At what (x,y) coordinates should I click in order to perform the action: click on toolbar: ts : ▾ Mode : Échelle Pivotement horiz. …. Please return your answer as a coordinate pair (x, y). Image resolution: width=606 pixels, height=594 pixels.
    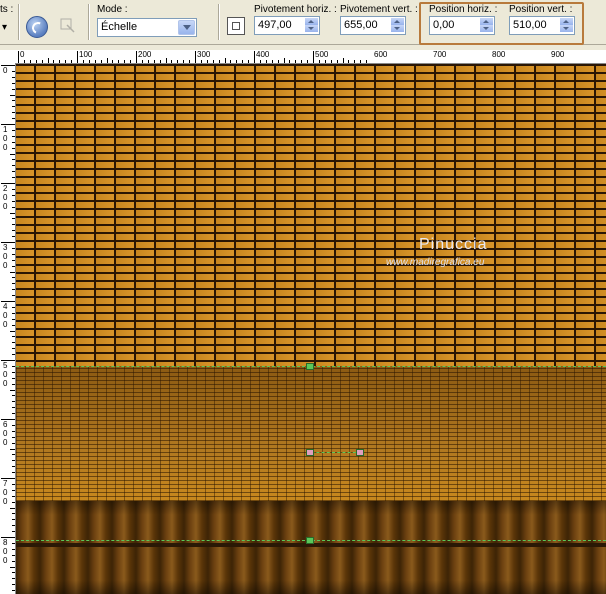
    Looking at the image, I should click on (303, 22).